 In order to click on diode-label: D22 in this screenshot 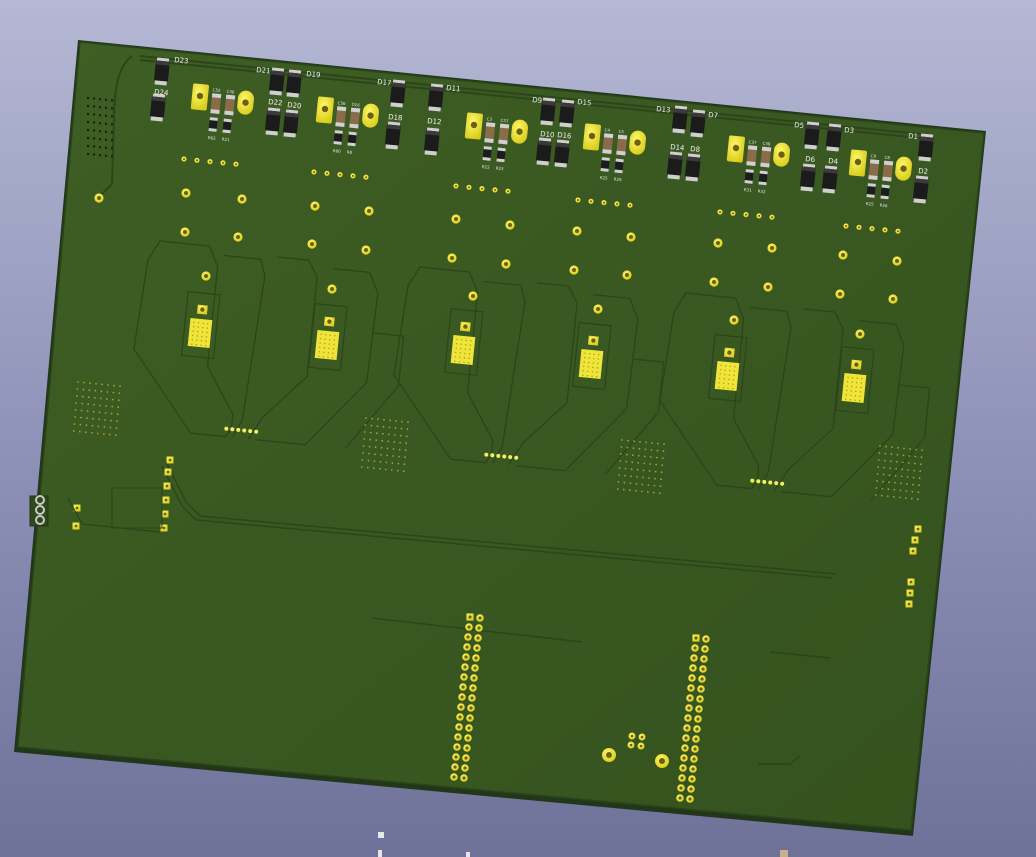, I will do `click(275, 102)`.